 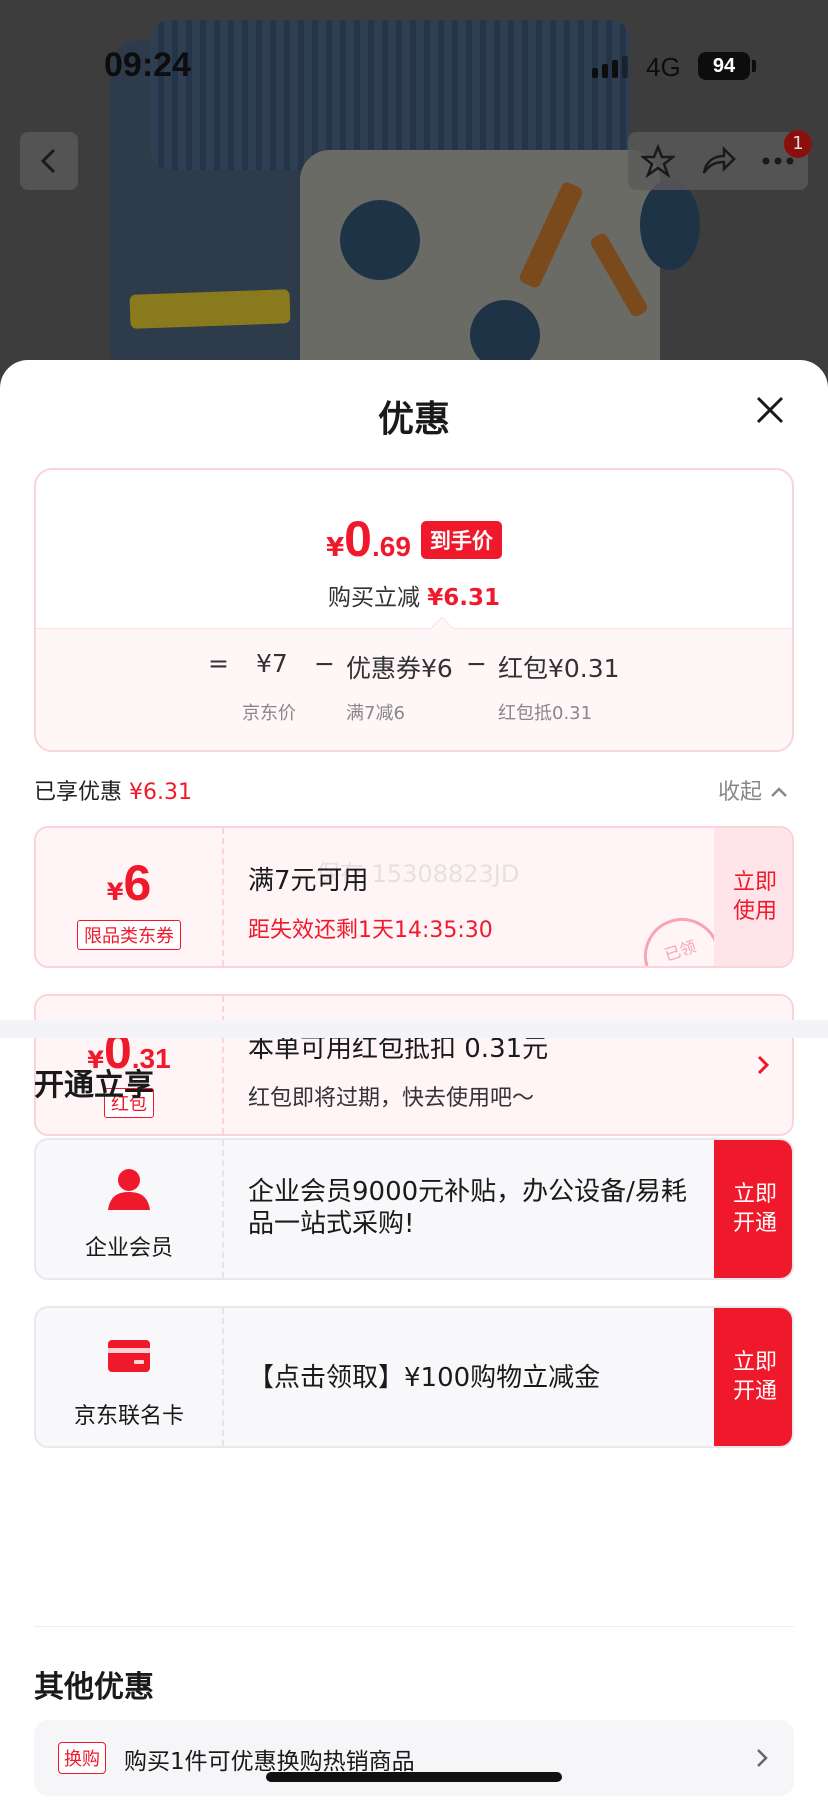 I want to click on enjoyed-label: 已享优惠, so click(x=78, y=792).